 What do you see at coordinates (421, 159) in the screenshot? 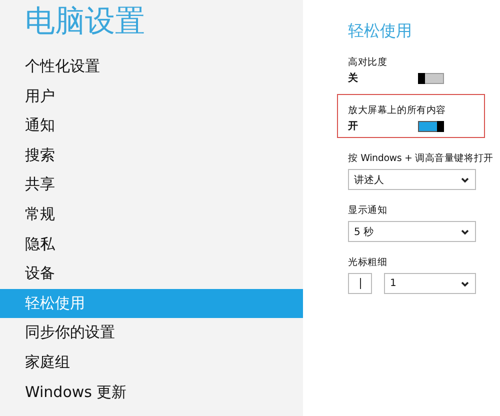
I see `setting-label: 按 Windows + 调高音量键将打开` at bounding box center [421, 159].